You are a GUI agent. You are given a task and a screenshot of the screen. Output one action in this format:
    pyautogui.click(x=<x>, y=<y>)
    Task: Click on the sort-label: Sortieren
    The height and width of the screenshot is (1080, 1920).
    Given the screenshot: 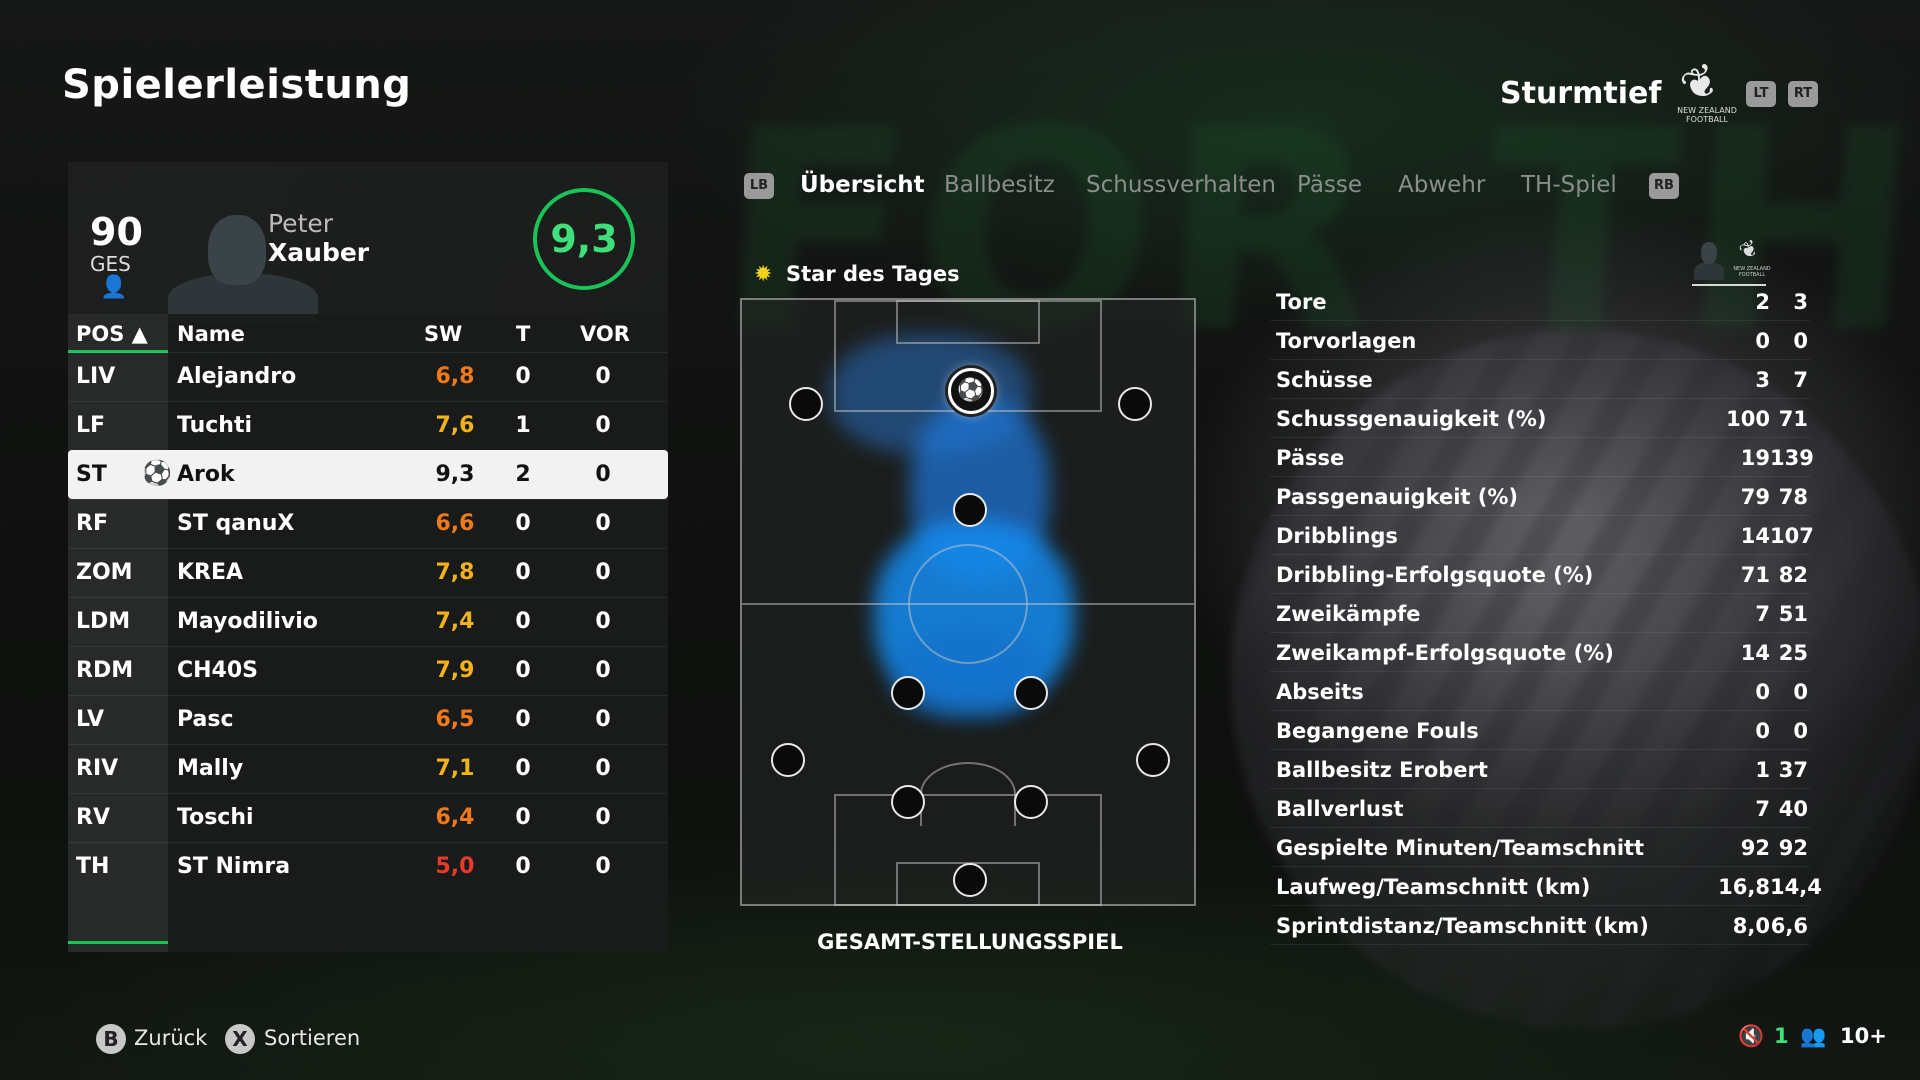 What is the action you would take?
    pyautogui.click(x=312, y=1038)
    